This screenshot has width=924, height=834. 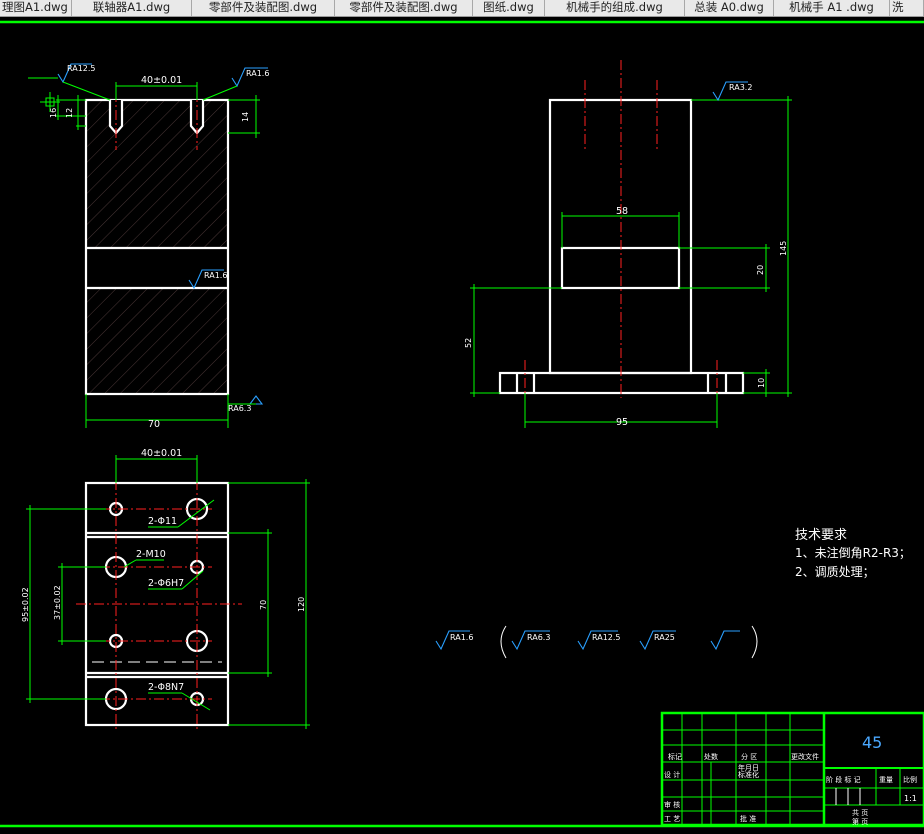 What do you see at coordinates (161, 80) in the screenshot?
I see `front-dim-top: 40±0.01` at bounding box center [161, 80].